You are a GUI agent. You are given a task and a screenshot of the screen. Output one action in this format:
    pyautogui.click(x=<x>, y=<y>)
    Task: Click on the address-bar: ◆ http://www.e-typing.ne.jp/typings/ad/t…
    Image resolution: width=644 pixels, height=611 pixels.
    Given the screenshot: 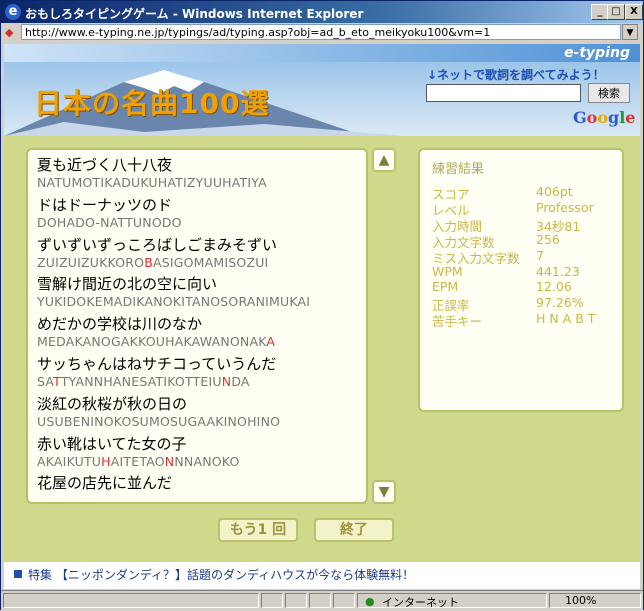 What is the action you would take?
    pyautogui.click(x=322, y=33)
    